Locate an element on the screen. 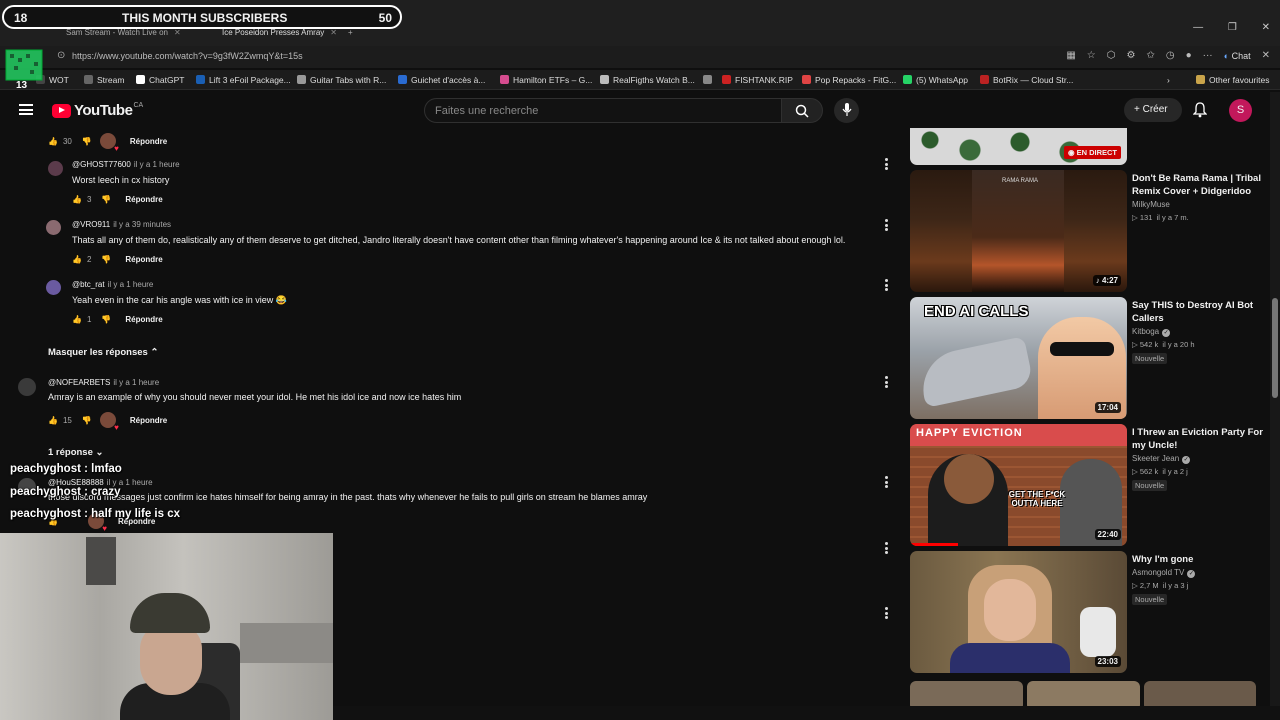 Image resolution: width=1280 pixels, height=720 pixels. author-handle: @NOFEARBETS is located at coordinates (79, 382).